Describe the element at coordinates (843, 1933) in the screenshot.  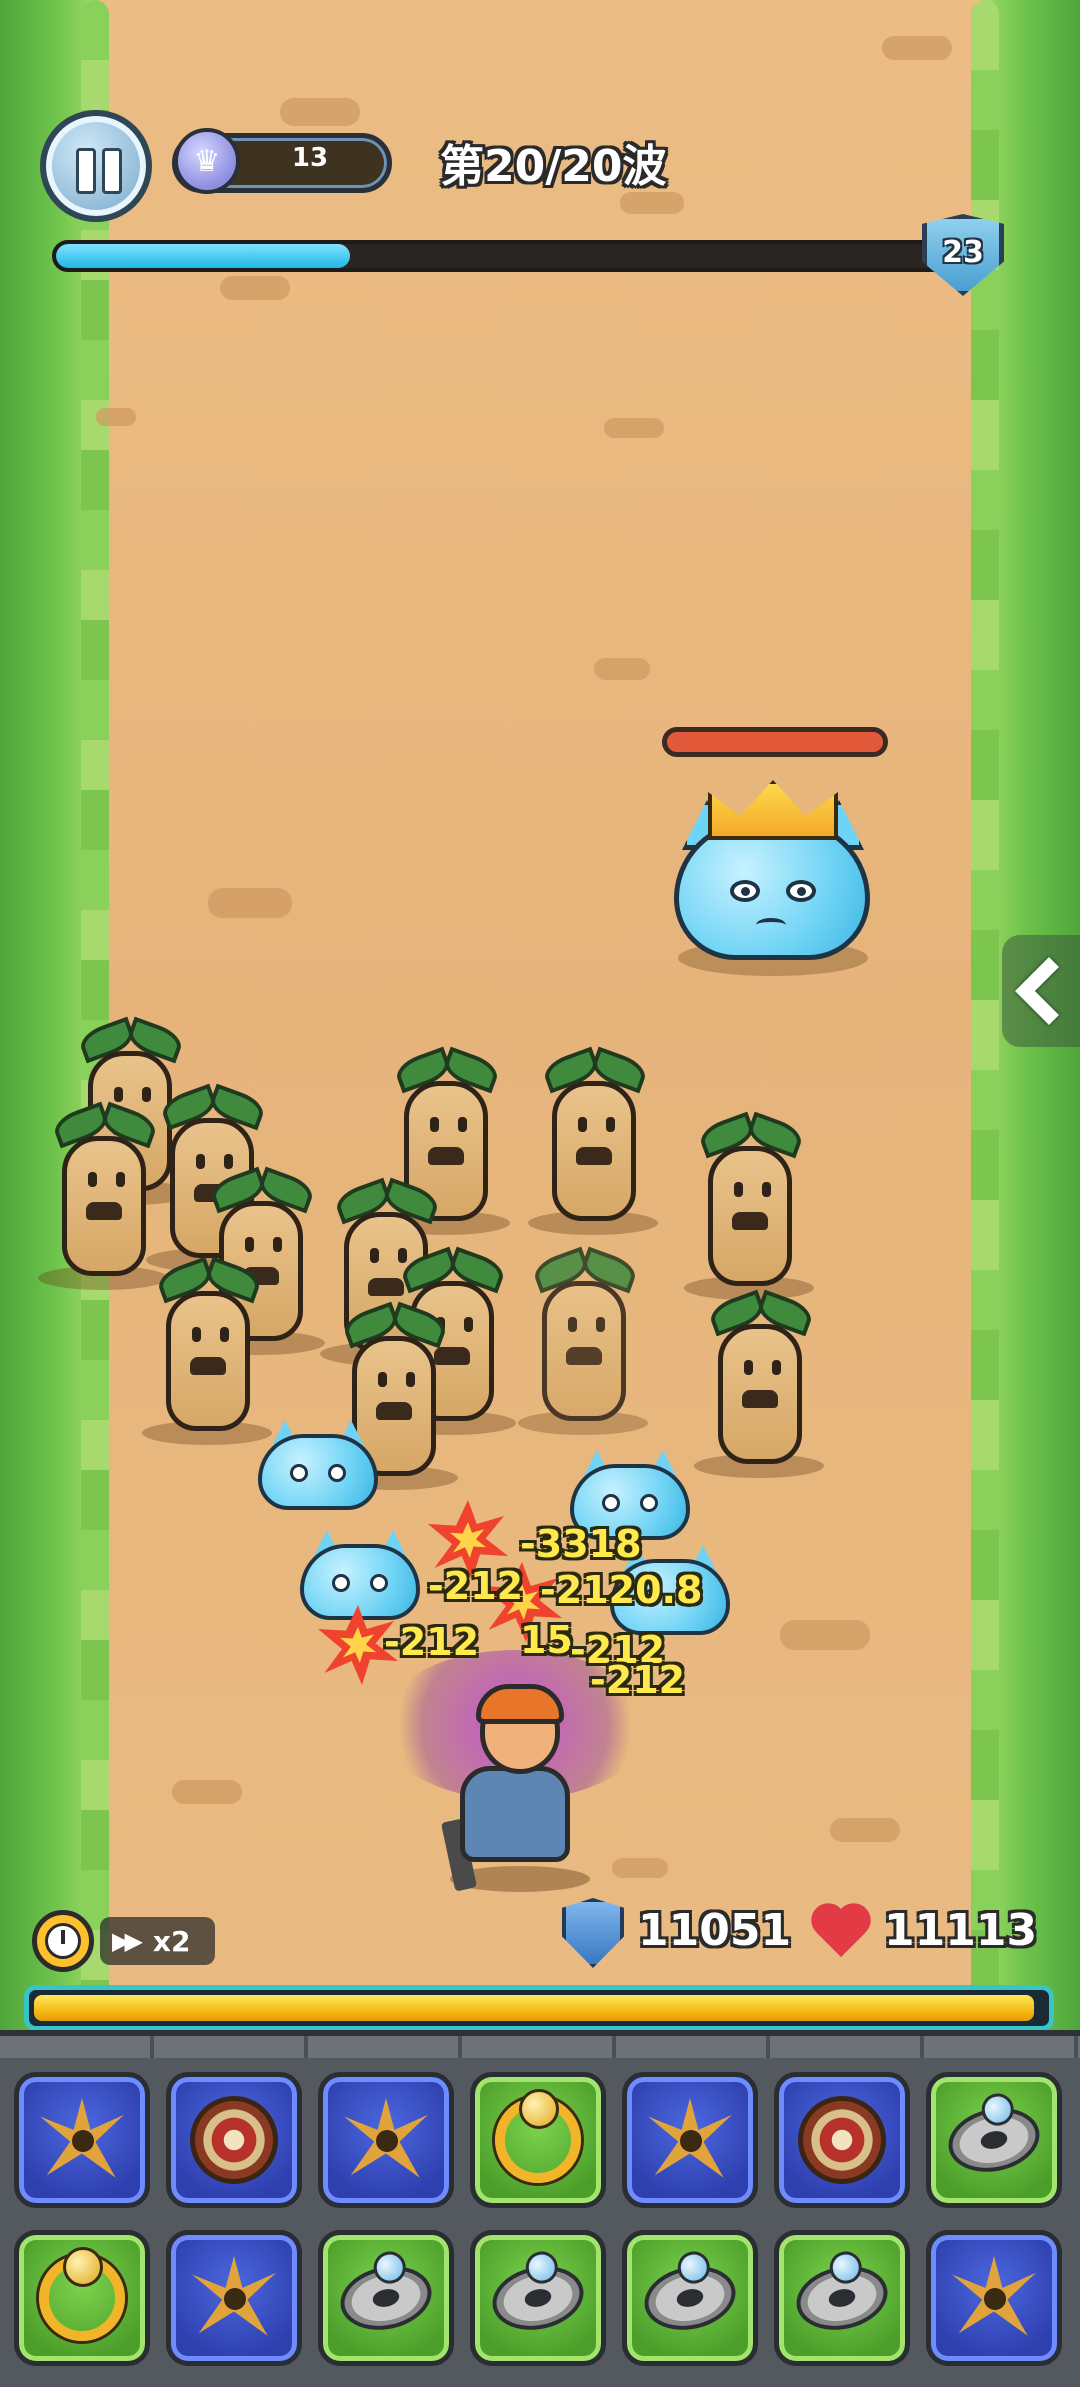
I see `heart-icon` at that location.